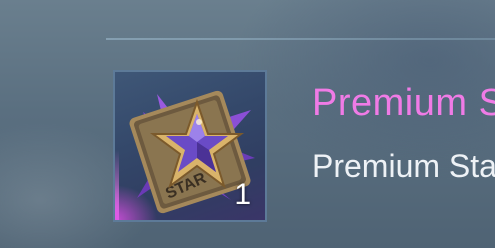 This screenshot has height=248, width=495. I want to click on item-count: 1, so click(242, 194).